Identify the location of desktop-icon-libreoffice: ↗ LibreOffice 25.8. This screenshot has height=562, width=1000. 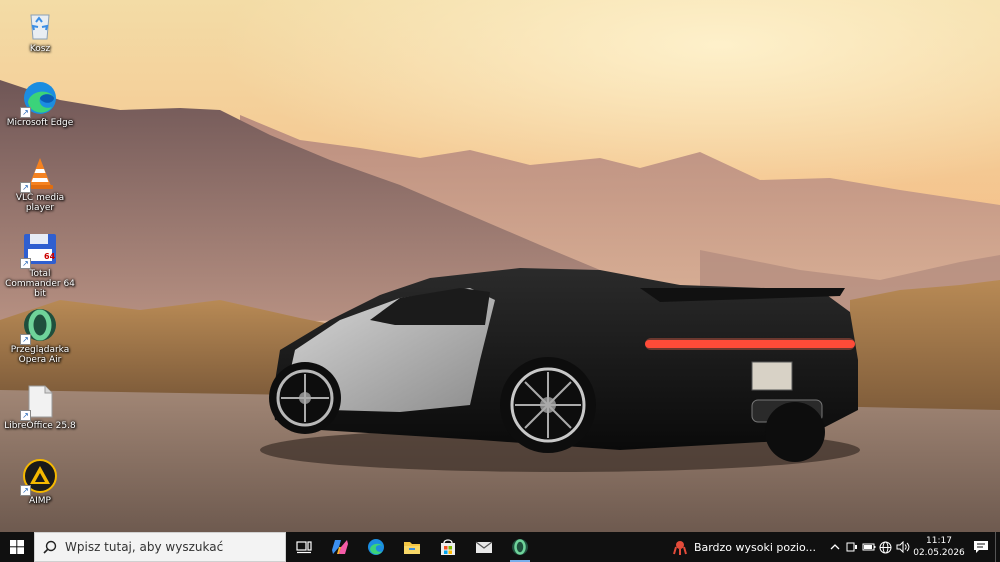
(40, 414).